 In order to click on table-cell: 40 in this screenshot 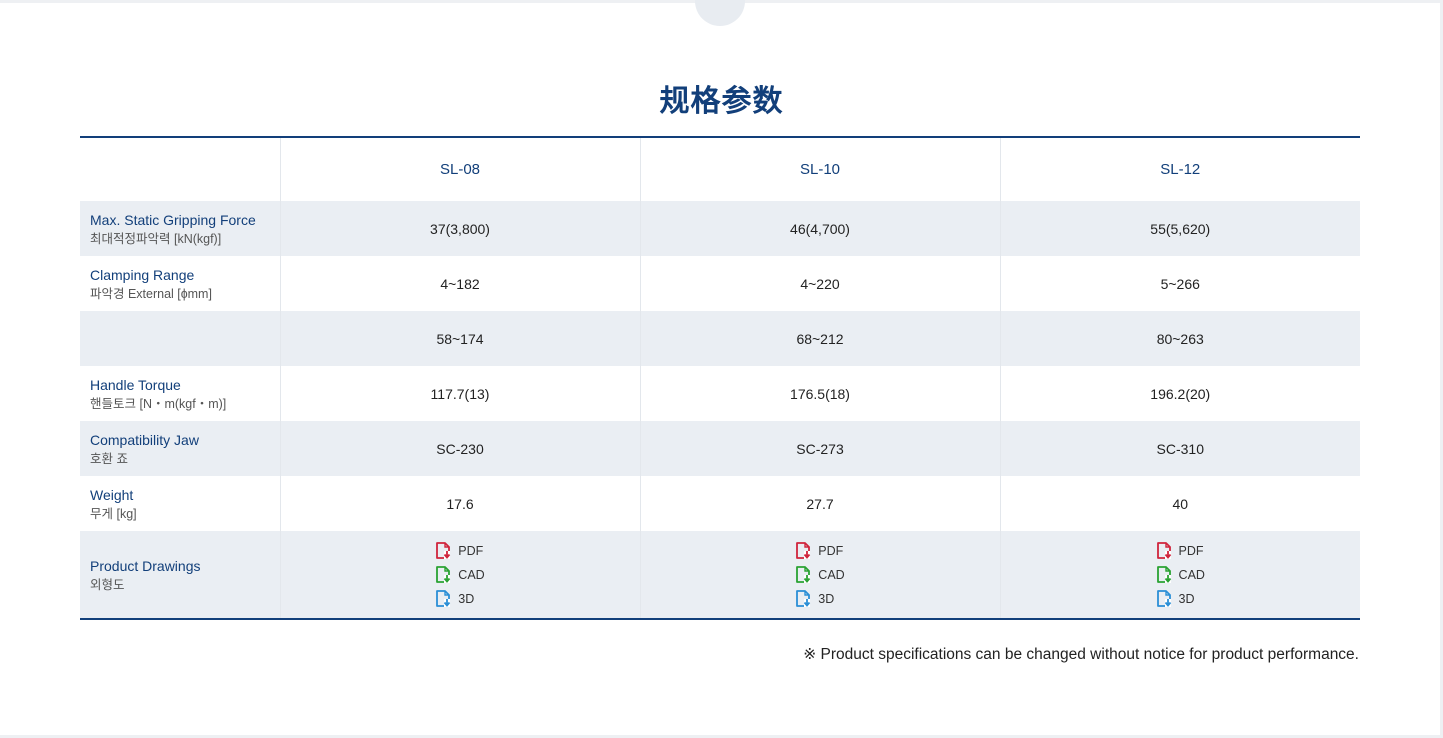, I will do `click(1179, 503)`.